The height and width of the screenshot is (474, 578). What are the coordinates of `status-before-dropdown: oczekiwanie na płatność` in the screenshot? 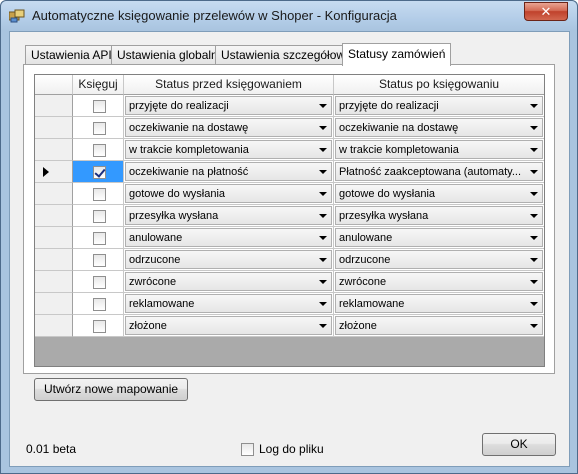 It's located at (228, 171).